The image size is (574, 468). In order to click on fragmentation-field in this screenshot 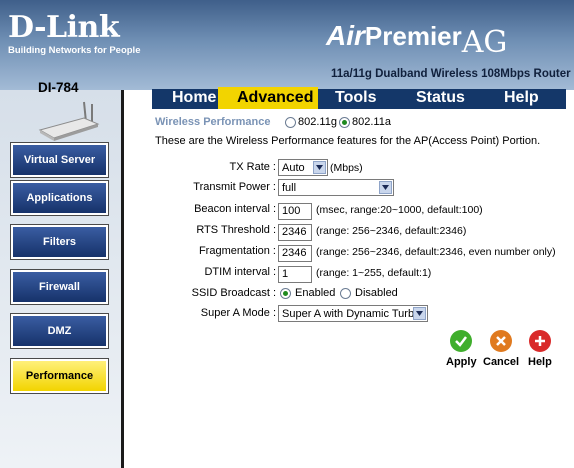, I will do `click(295, 252)`.